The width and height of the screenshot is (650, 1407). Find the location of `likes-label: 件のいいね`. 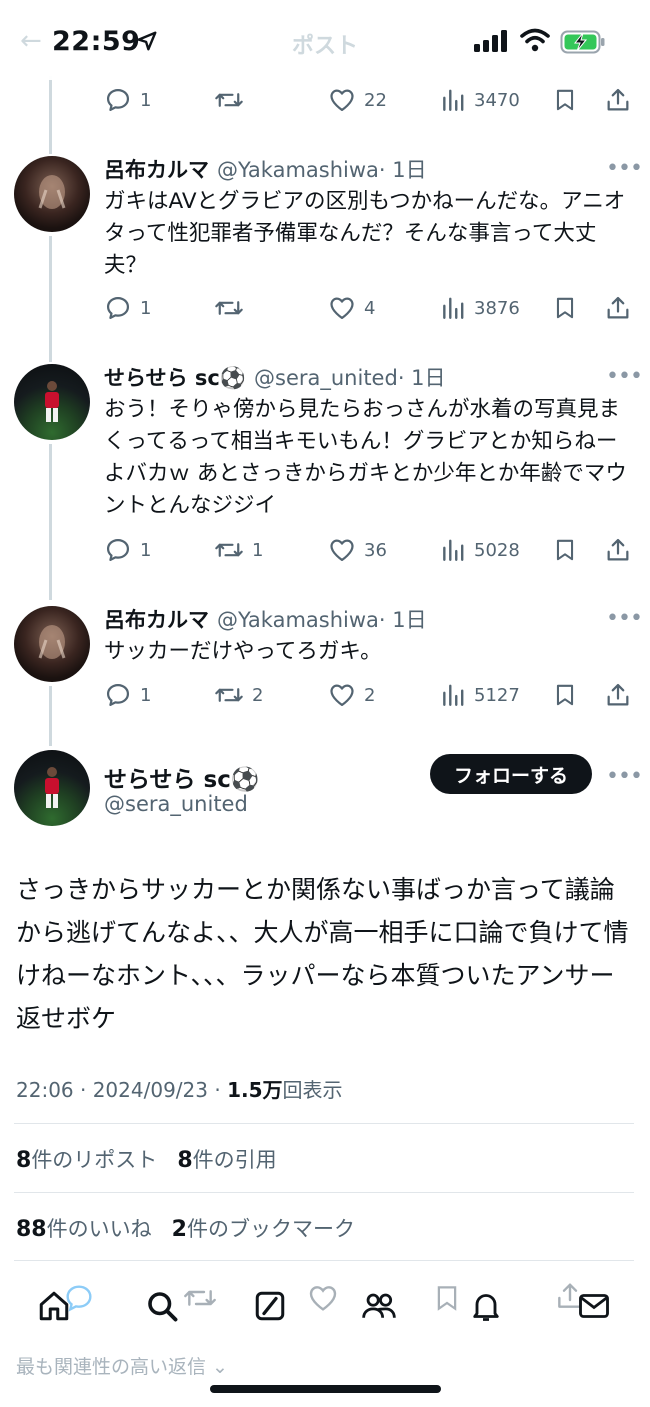

likes-label: 件のいいね is located at coordinates (99, 1229).